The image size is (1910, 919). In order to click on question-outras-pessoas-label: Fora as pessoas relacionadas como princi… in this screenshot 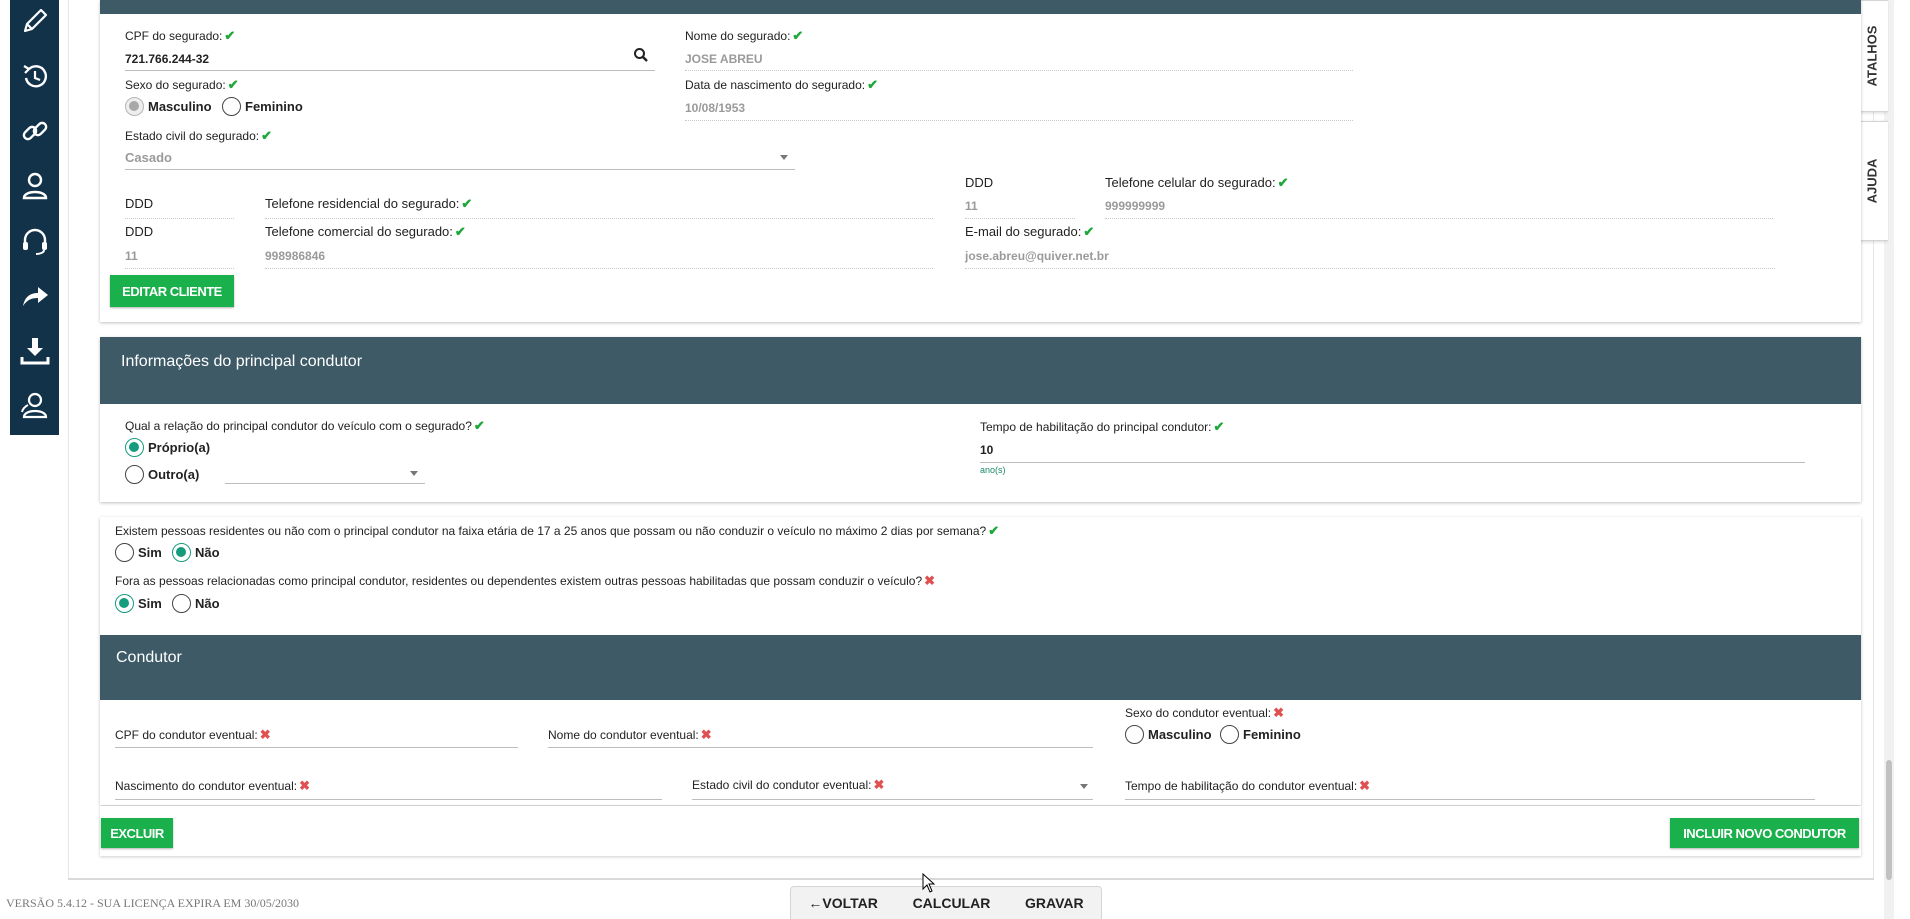, I will do `click(525, 580)`.